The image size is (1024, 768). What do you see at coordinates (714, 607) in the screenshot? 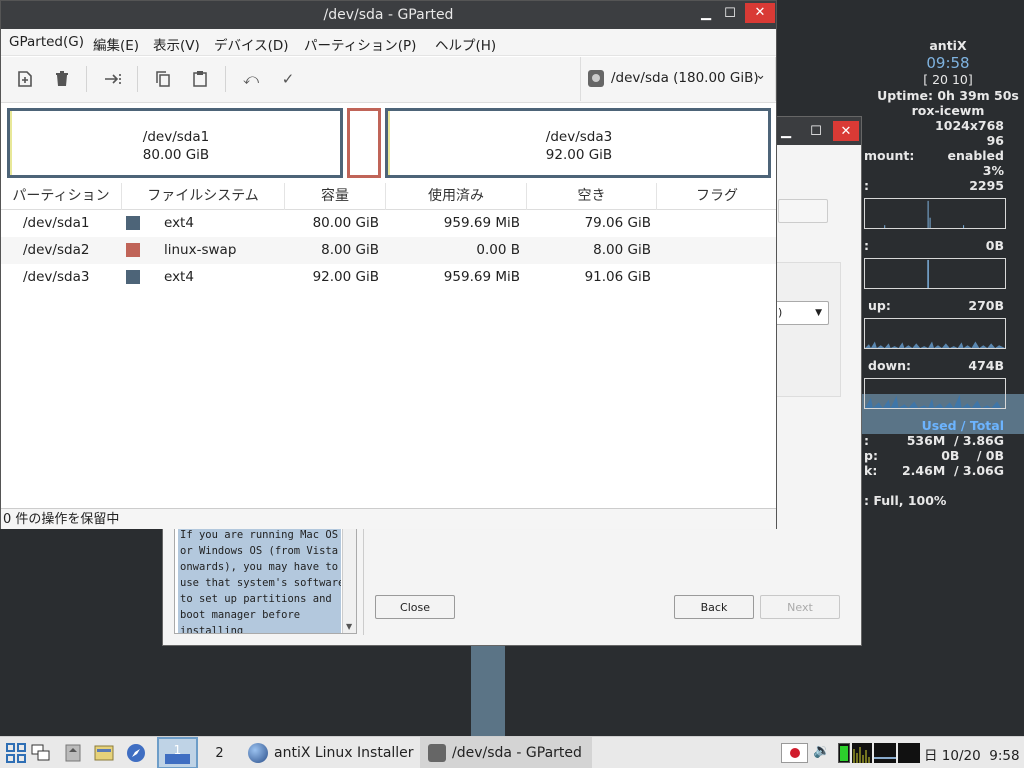
I see `back-button: Back` at bounding box center [714, 607].